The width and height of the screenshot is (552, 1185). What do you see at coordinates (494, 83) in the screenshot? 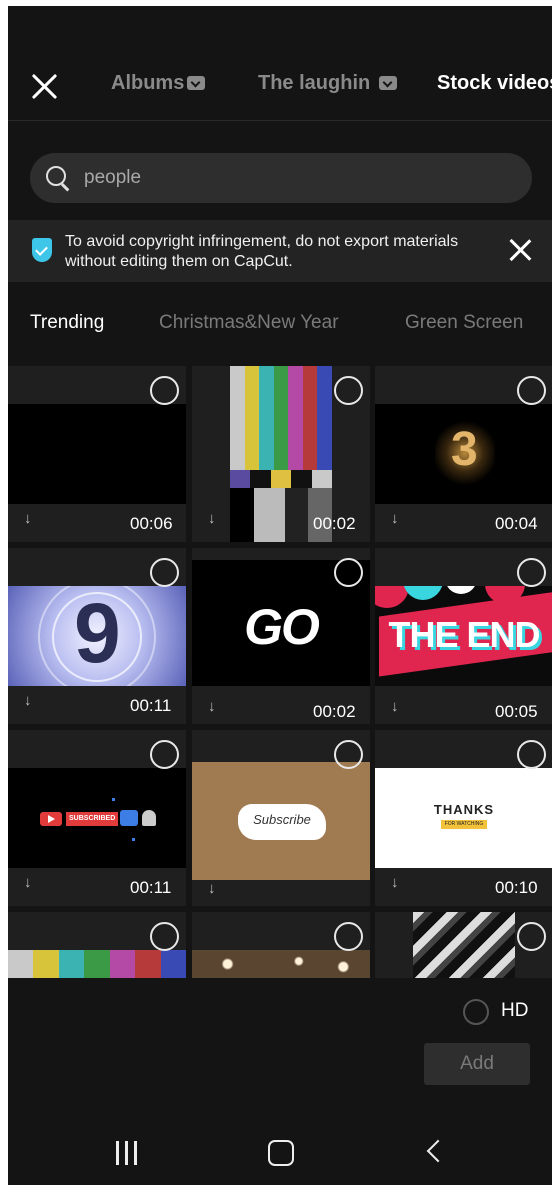
I see `tab-stock-videos: Stock videos` at bounding box center [494, 83].